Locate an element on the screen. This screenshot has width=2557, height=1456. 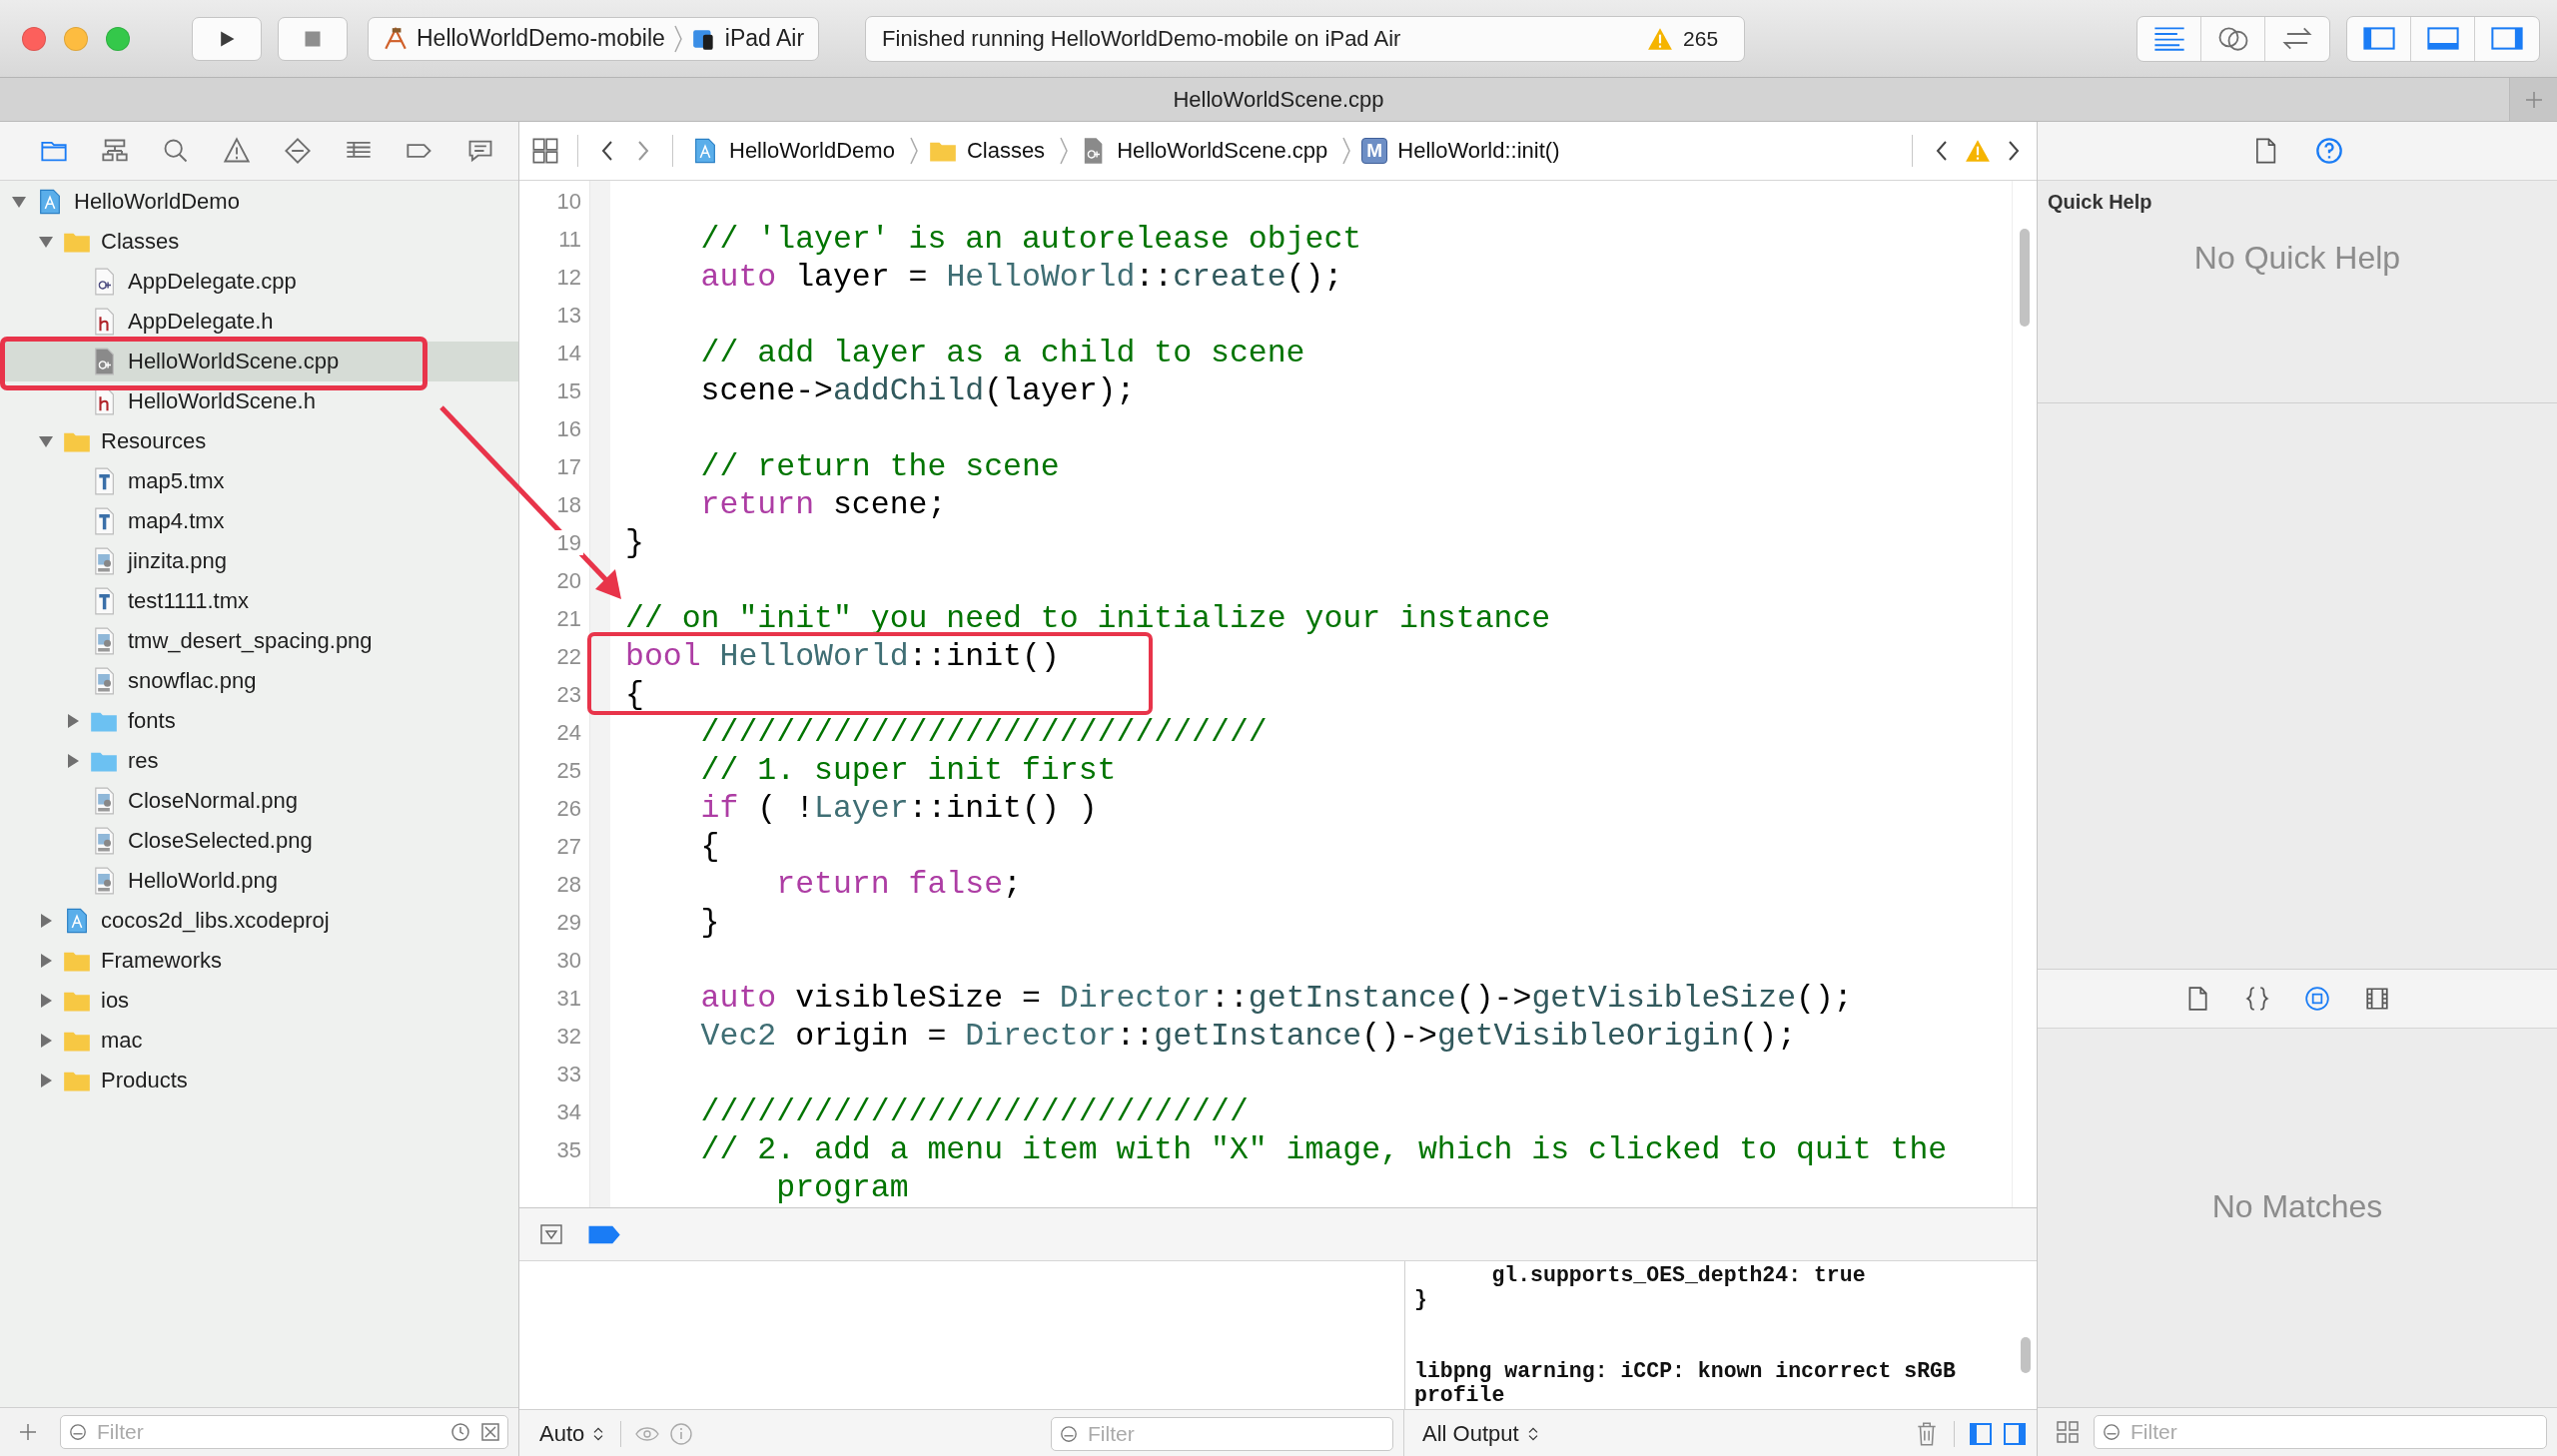
zoom-button is located at coordinates (118, 38).